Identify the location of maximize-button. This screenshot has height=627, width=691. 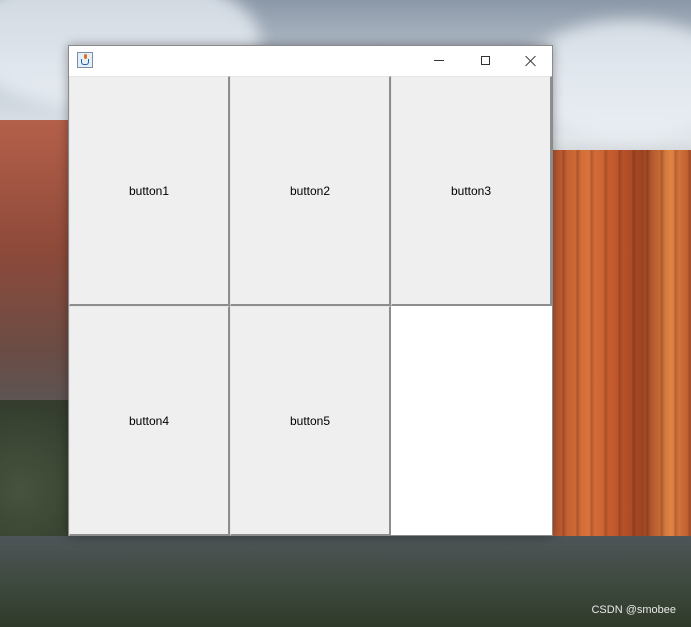
(485, 60).